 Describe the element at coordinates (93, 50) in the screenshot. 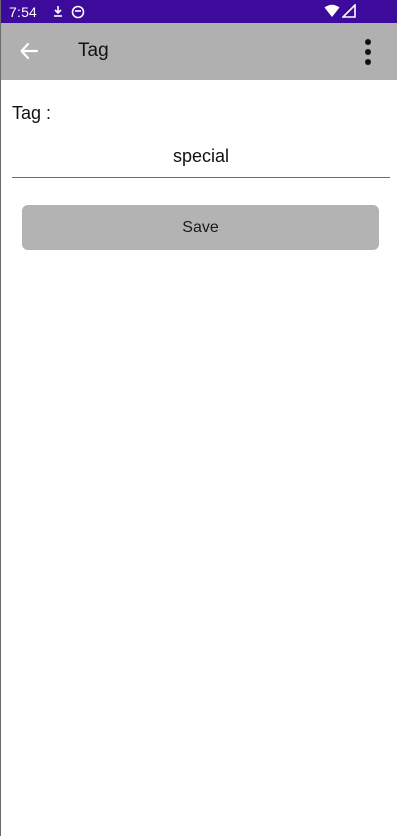

I see `page-title: Tag` at that location.